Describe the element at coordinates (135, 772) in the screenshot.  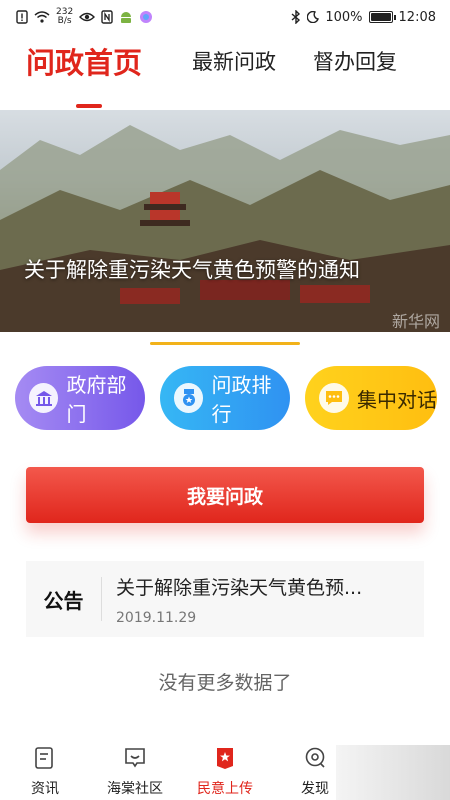
I see `nav-community: 海棠社区` at that location.